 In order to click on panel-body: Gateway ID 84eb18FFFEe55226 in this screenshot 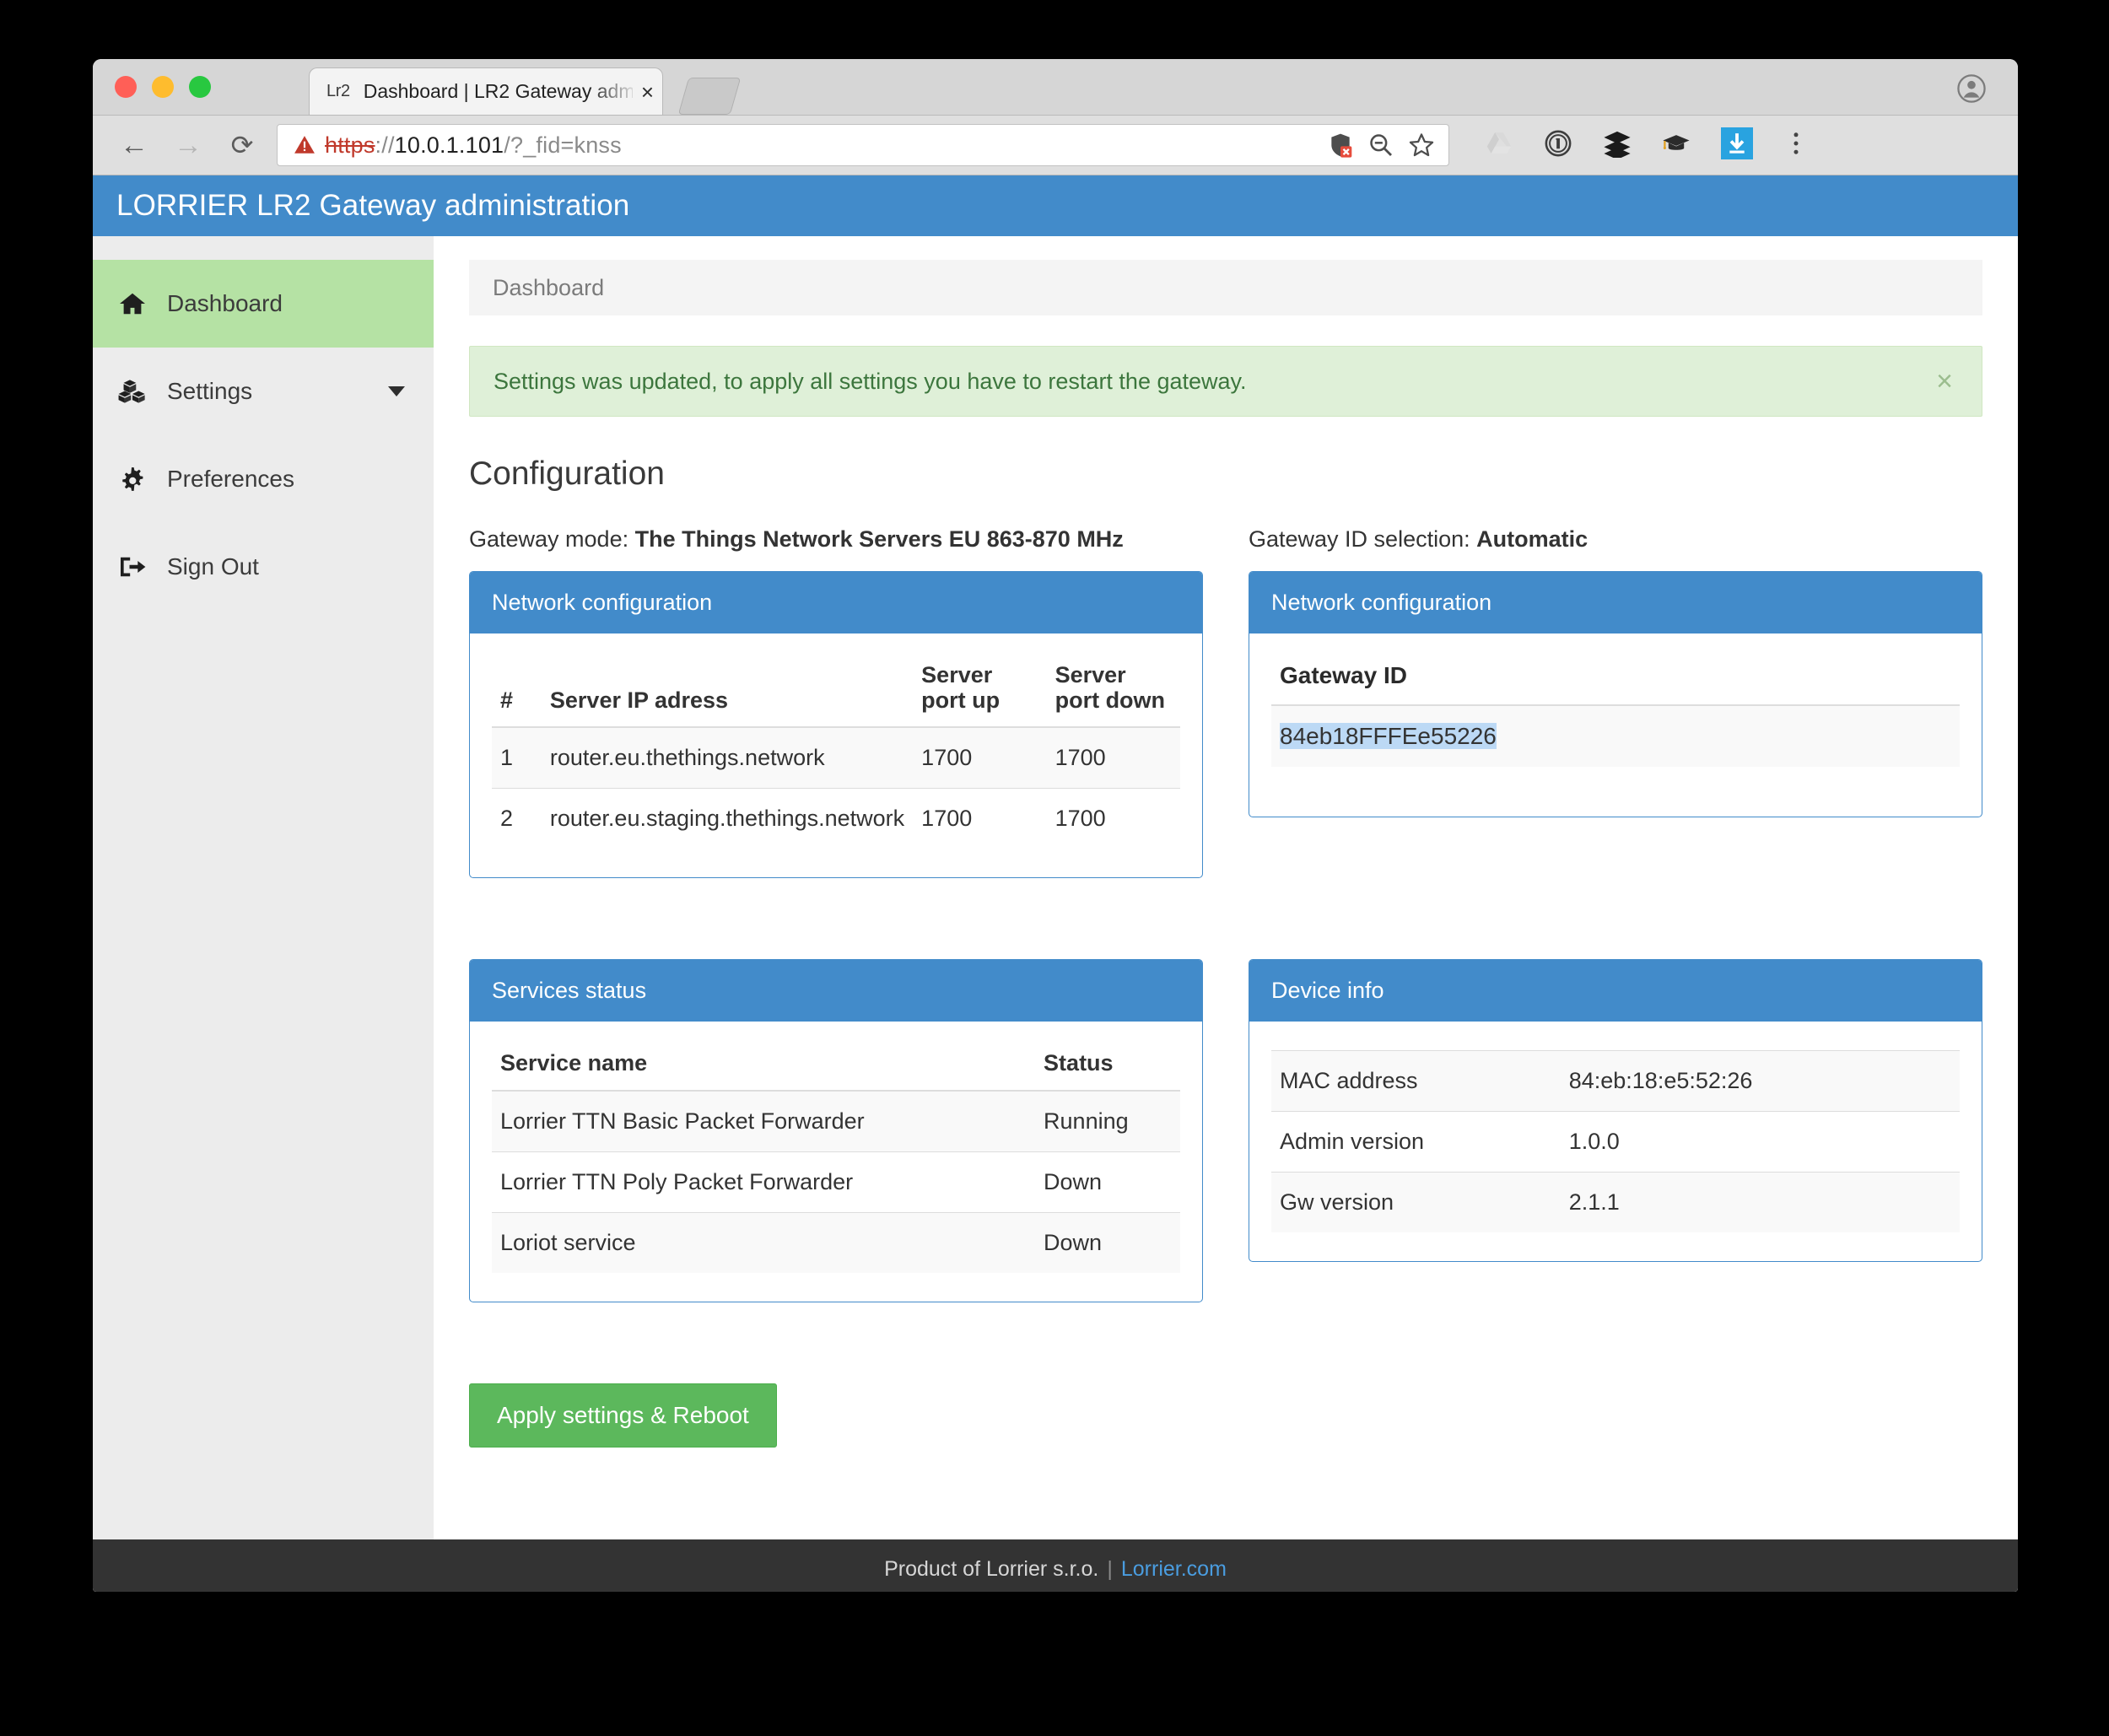, I will do `click(1615, 714)`.